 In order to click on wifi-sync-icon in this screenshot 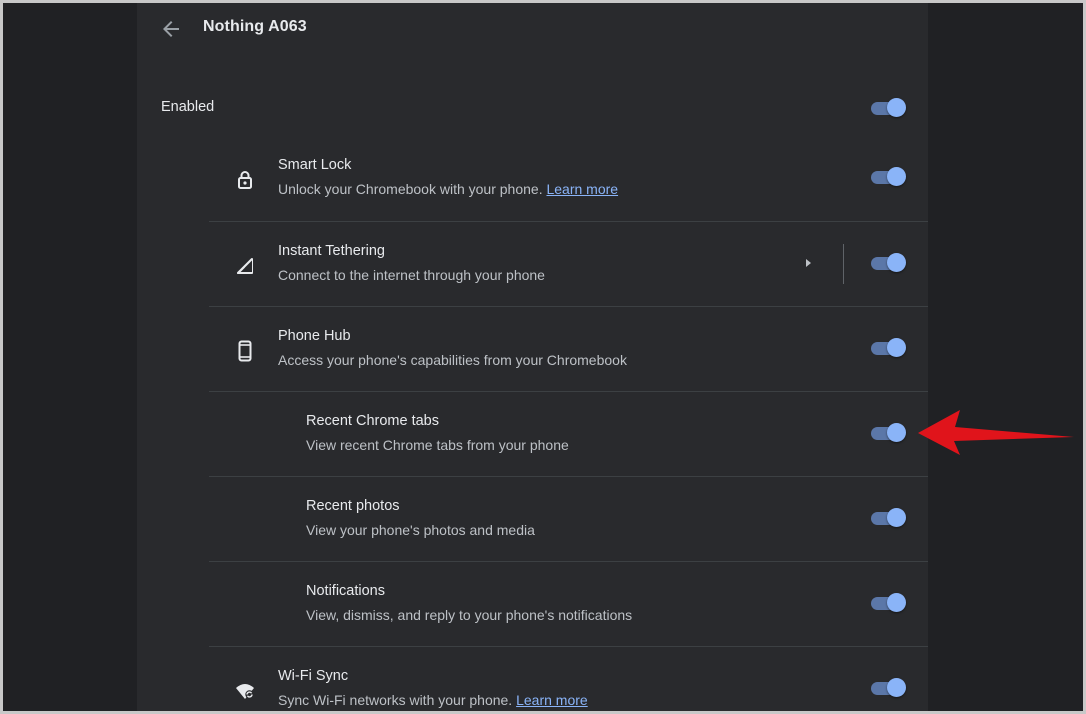, I will do `click(245, 691)`.